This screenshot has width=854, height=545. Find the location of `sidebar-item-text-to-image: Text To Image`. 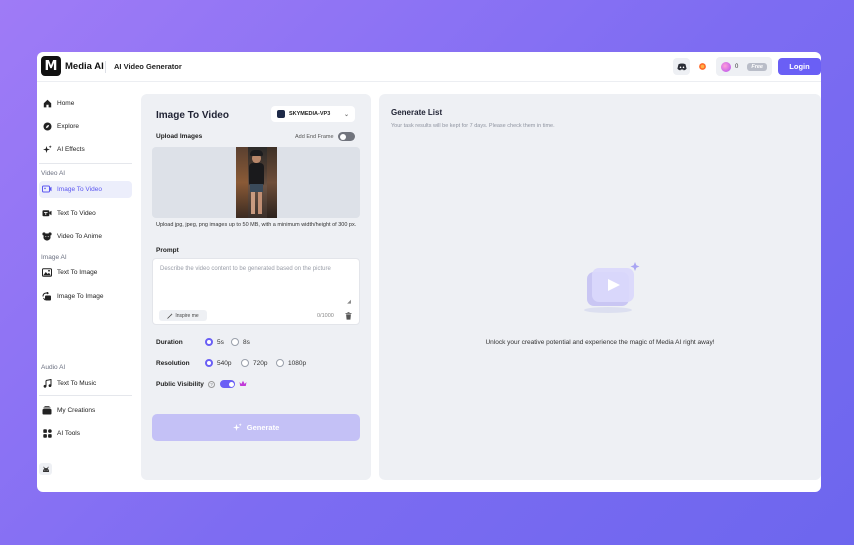

sidebar-item-text-to-image: Text To Image is located at coordinates (85, 272).